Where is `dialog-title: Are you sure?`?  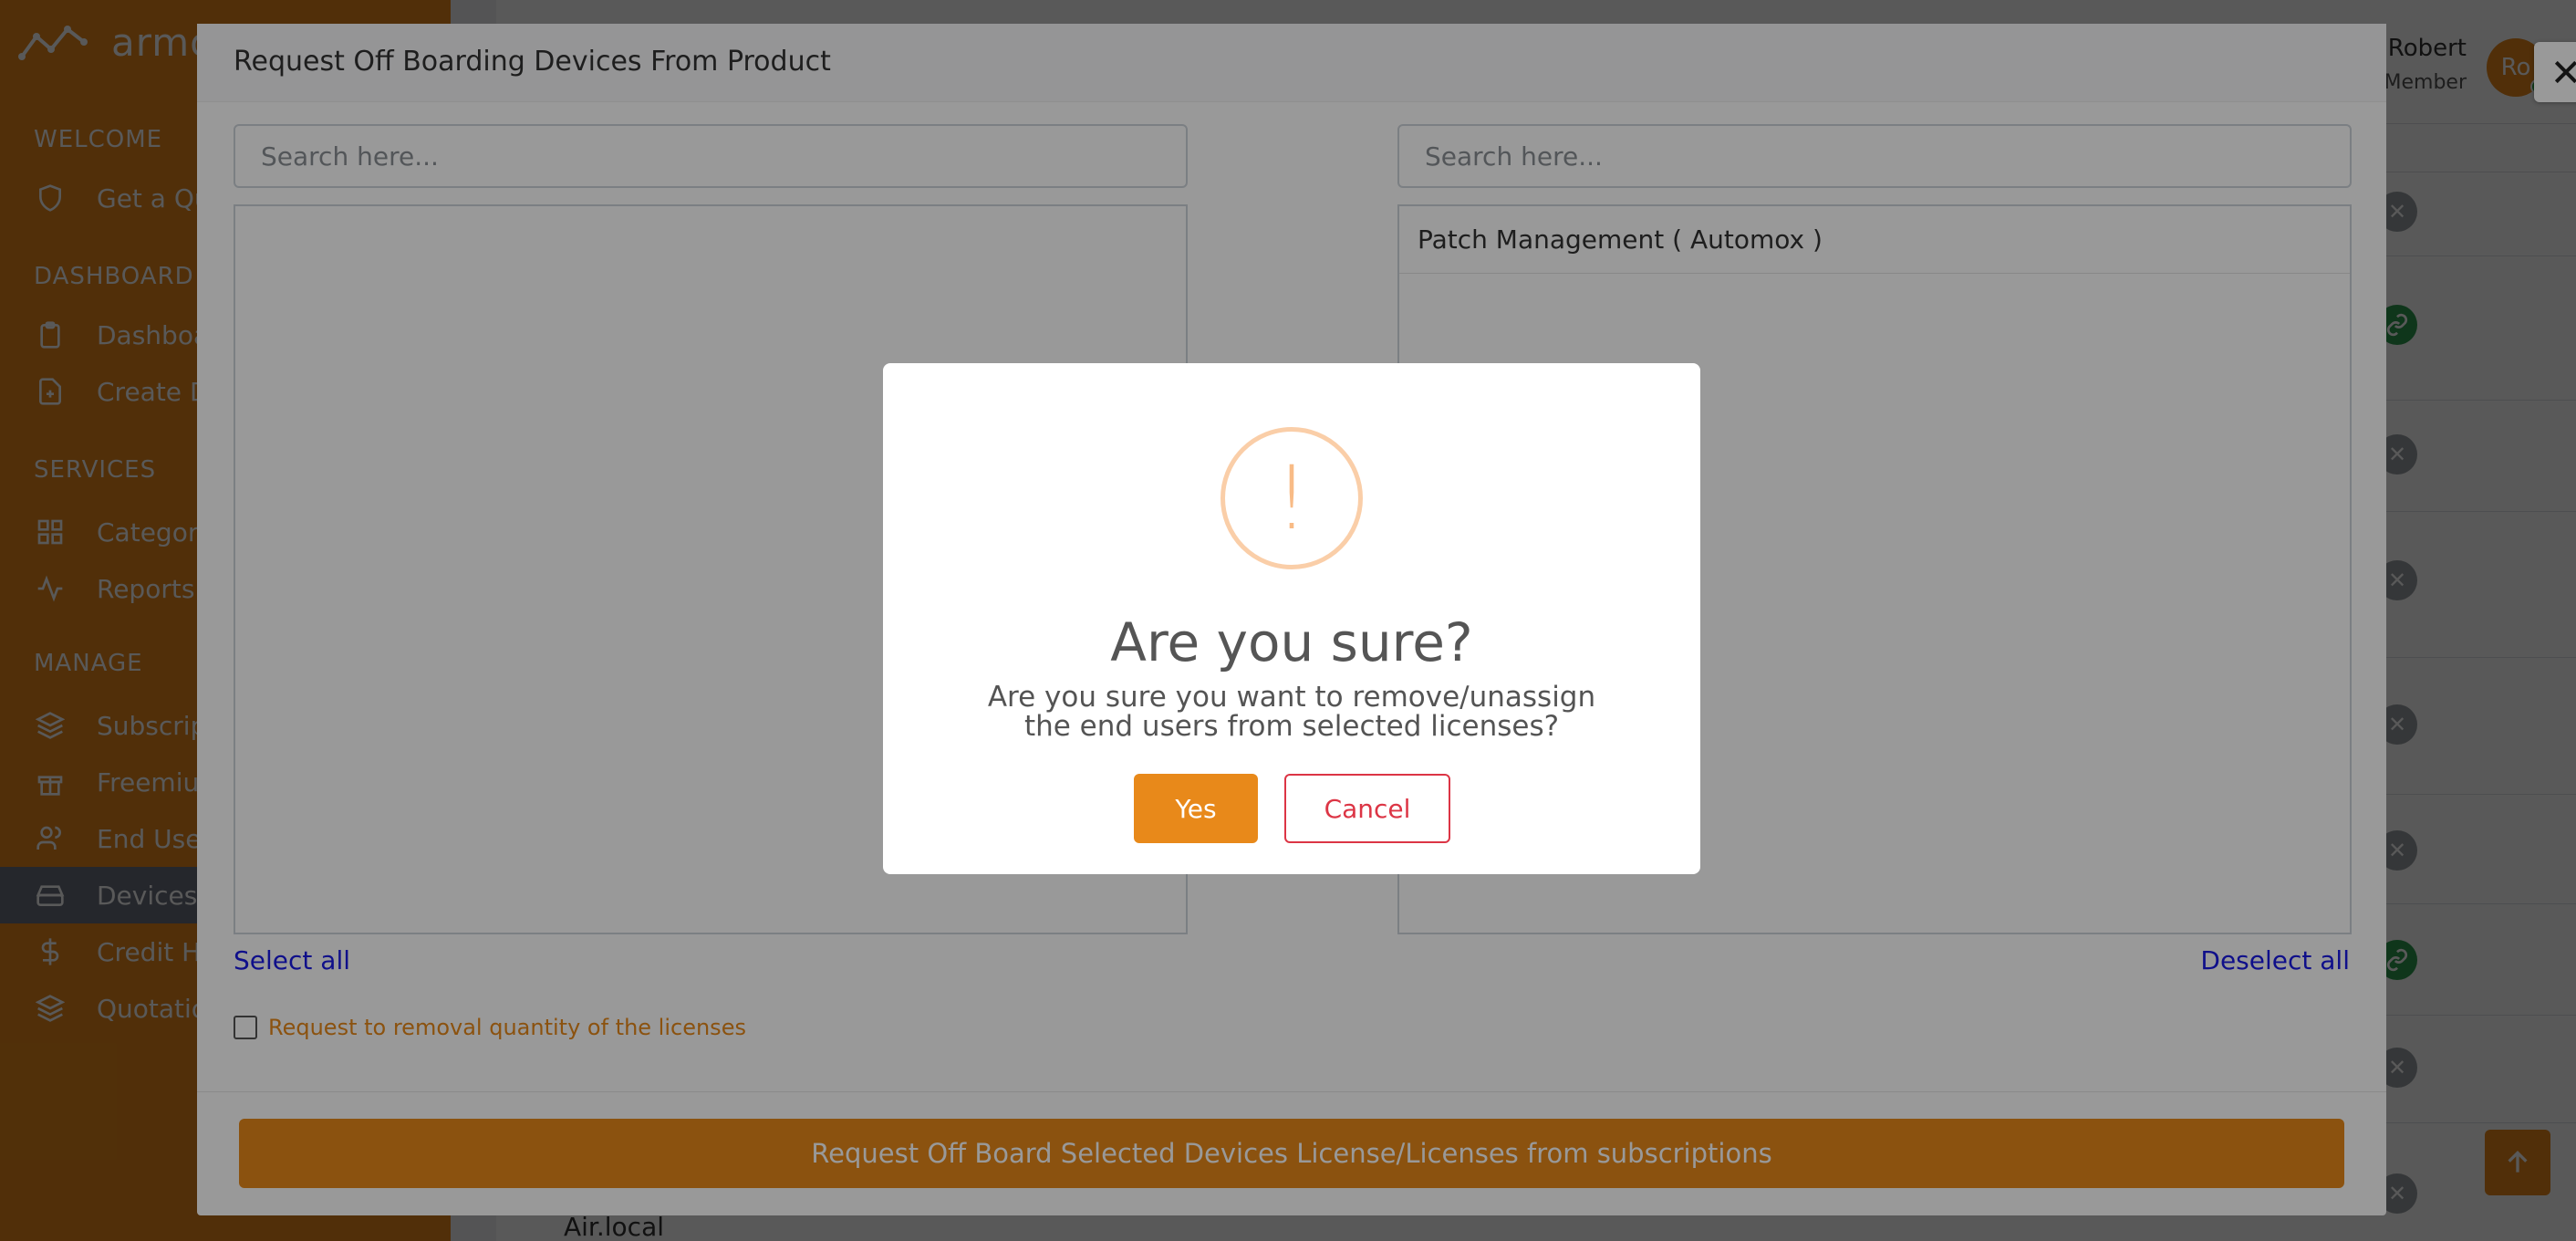 dialog-title: Are you sure? is located at coordinates (1291, 642).